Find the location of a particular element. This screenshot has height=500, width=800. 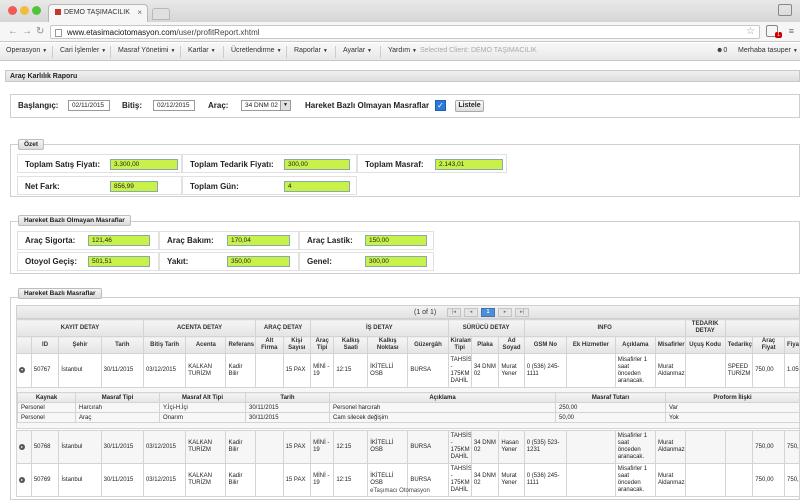

reload-icon: ↻ is located at coordinates (40, 31).